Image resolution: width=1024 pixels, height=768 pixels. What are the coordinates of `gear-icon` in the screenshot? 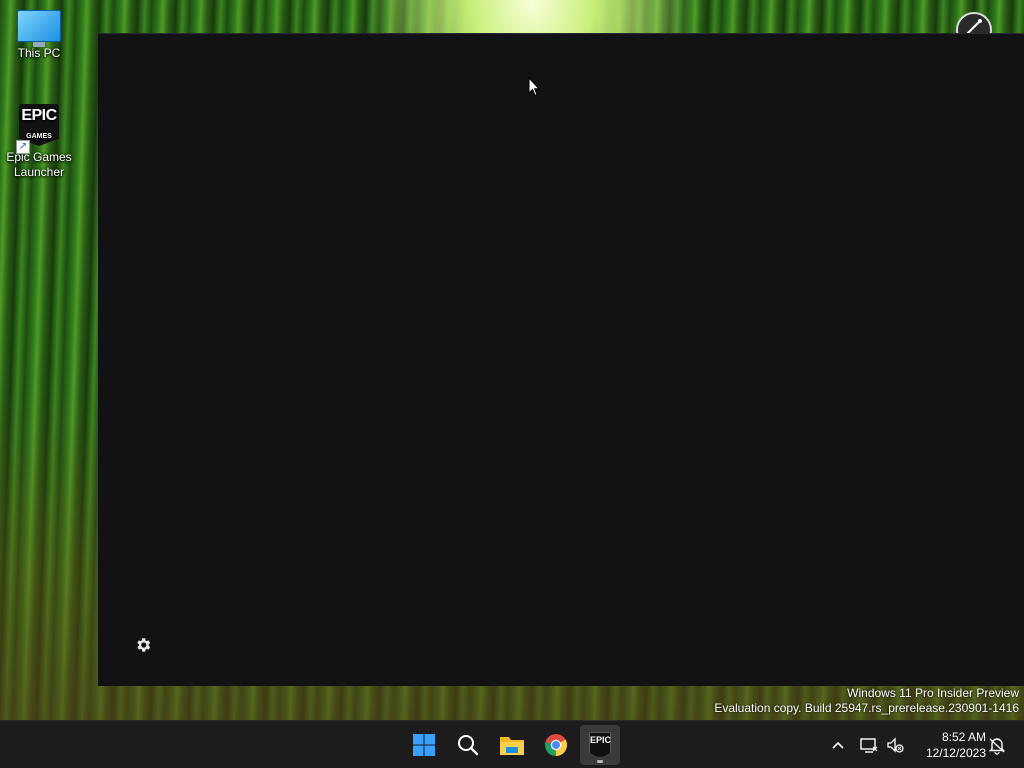 It's located at (143, 645).